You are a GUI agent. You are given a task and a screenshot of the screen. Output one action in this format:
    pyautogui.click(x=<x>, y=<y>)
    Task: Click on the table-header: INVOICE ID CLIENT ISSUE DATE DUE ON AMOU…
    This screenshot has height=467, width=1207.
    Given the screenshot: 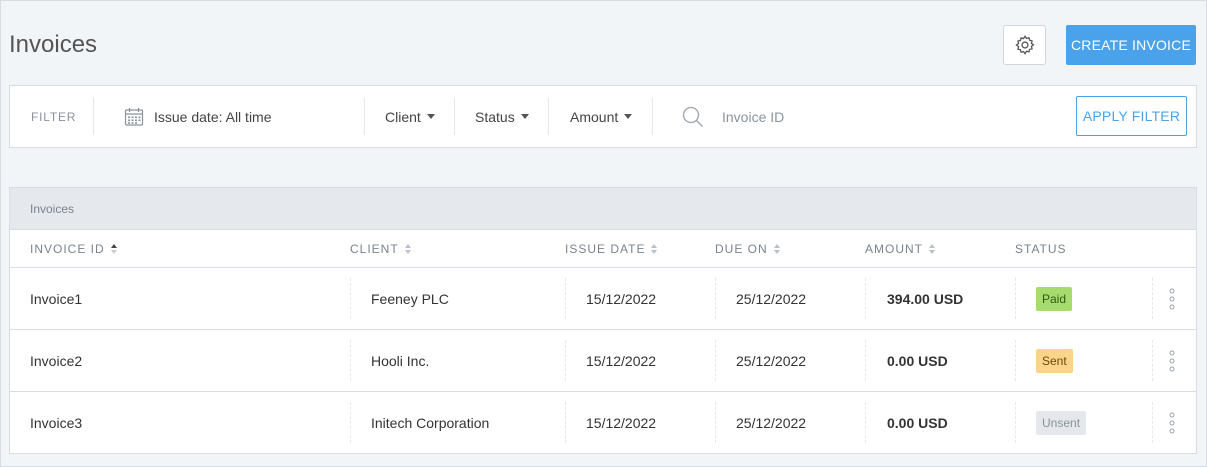 What is the action you would take?
    pyautogui.click(x=603, y=249)
    